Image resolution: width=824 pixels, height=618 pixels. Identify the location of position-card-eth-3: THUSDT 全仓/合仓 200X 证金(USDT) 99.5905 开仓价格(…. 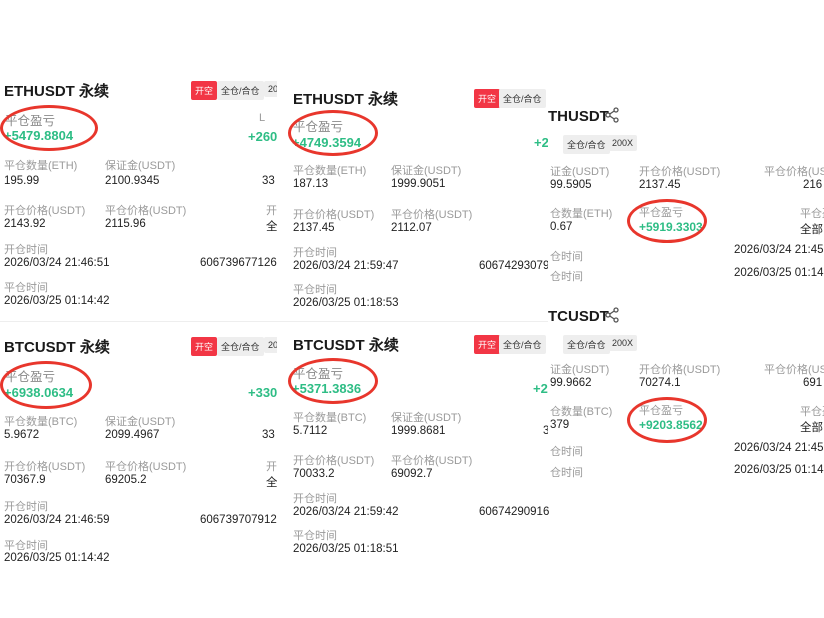
(686, 195).